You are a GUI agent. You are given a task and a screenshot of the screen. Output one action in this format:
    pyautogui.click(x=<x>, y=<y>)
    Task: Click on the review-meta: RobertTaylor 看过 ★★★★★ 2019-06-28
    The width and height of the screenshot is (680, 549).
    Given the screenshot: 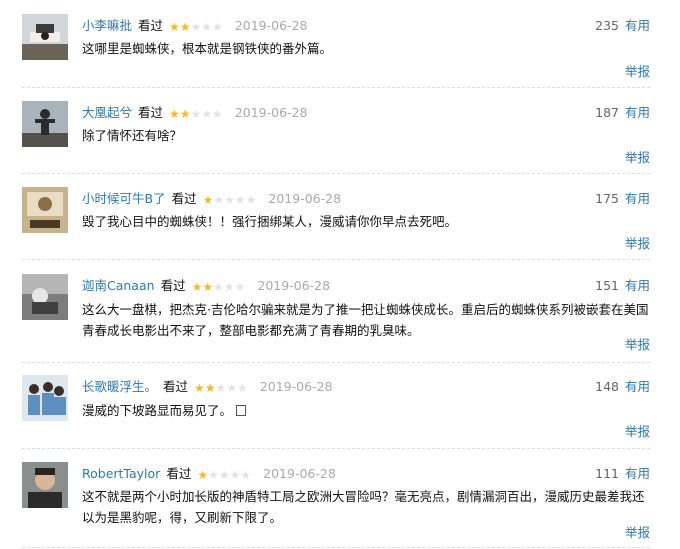 What is the action you would take?
    pyautogui.click(x=209, y=474)
    